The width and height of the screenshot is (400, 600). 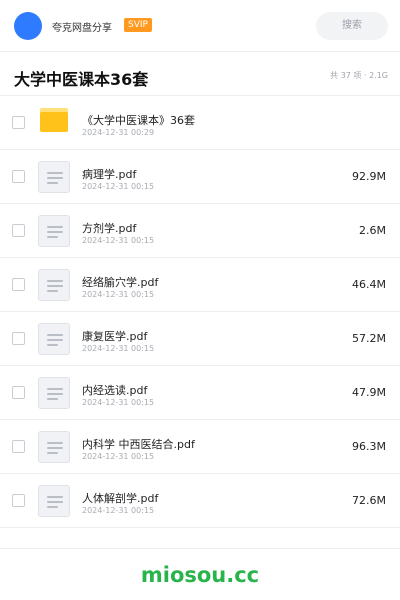 What do you see at coordinates (120, 498) in the screenshot?
I see `file-name: 人体解剖学.pdf` at bounding box center [120, 498].